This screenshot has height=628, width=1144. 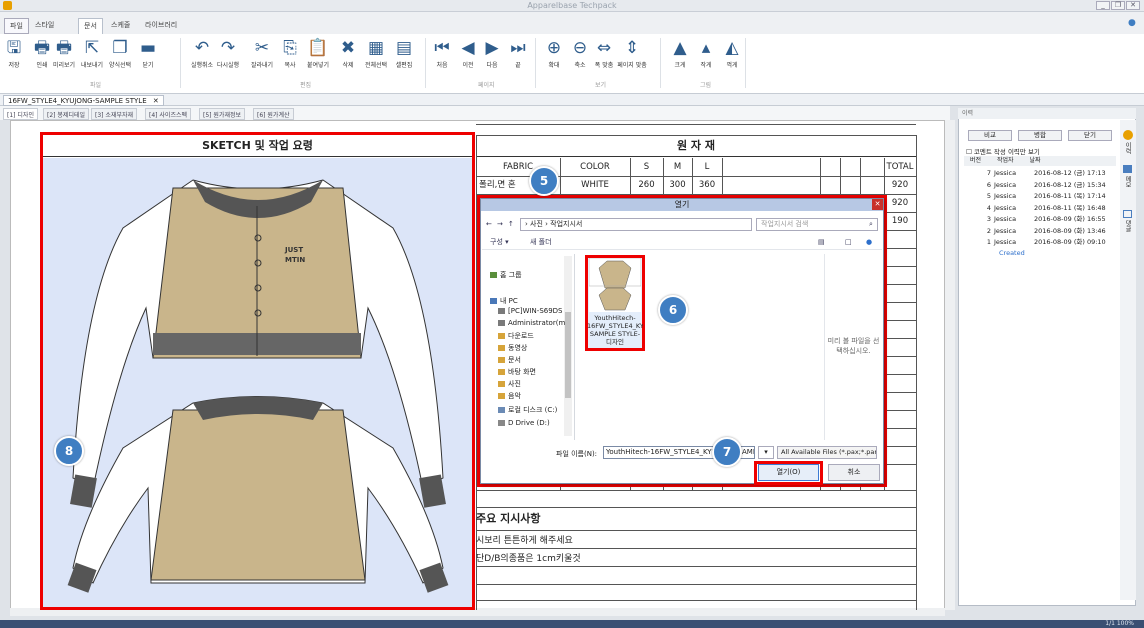 What do you see at coordinates (848, 242) in the screenshot?
I see `preview-pane-icon: □` at bounding box center [848, 242].